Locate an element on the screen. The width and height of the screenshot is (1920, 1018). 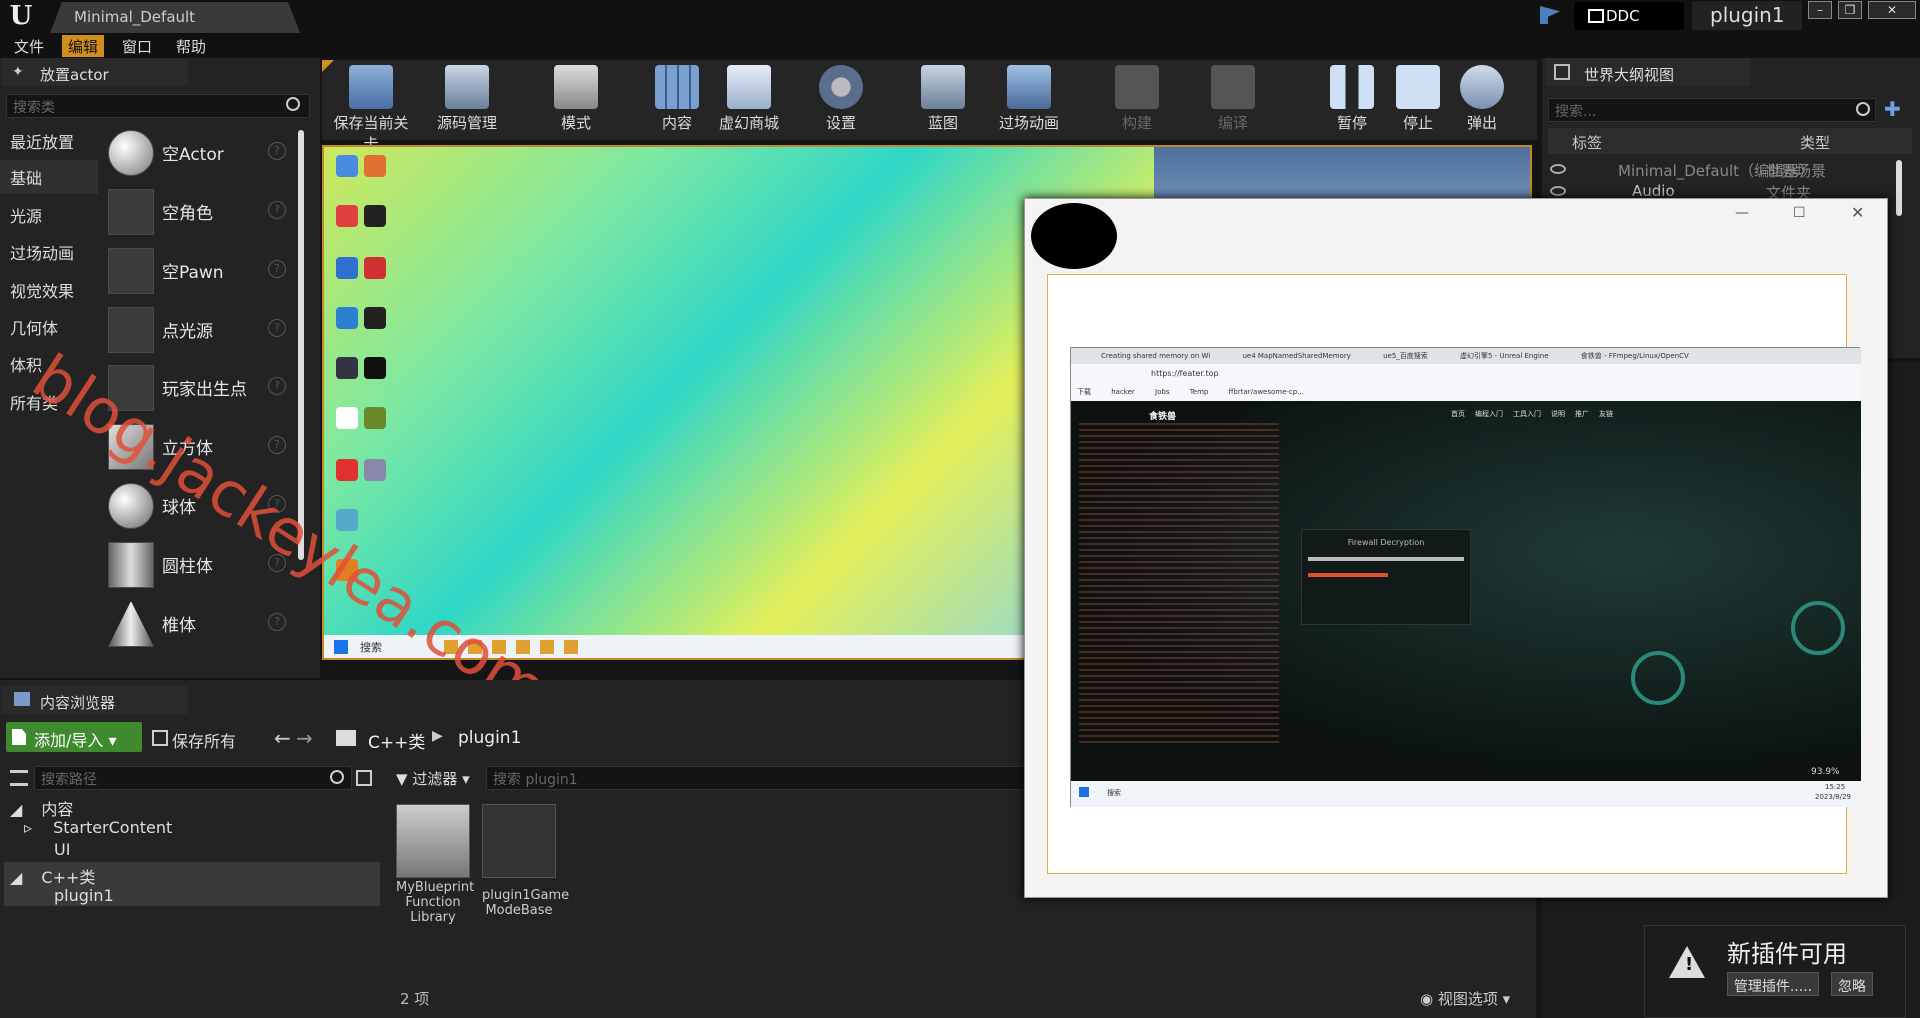
address-bar: https://feater.top is located at coordinates (1466, 374).